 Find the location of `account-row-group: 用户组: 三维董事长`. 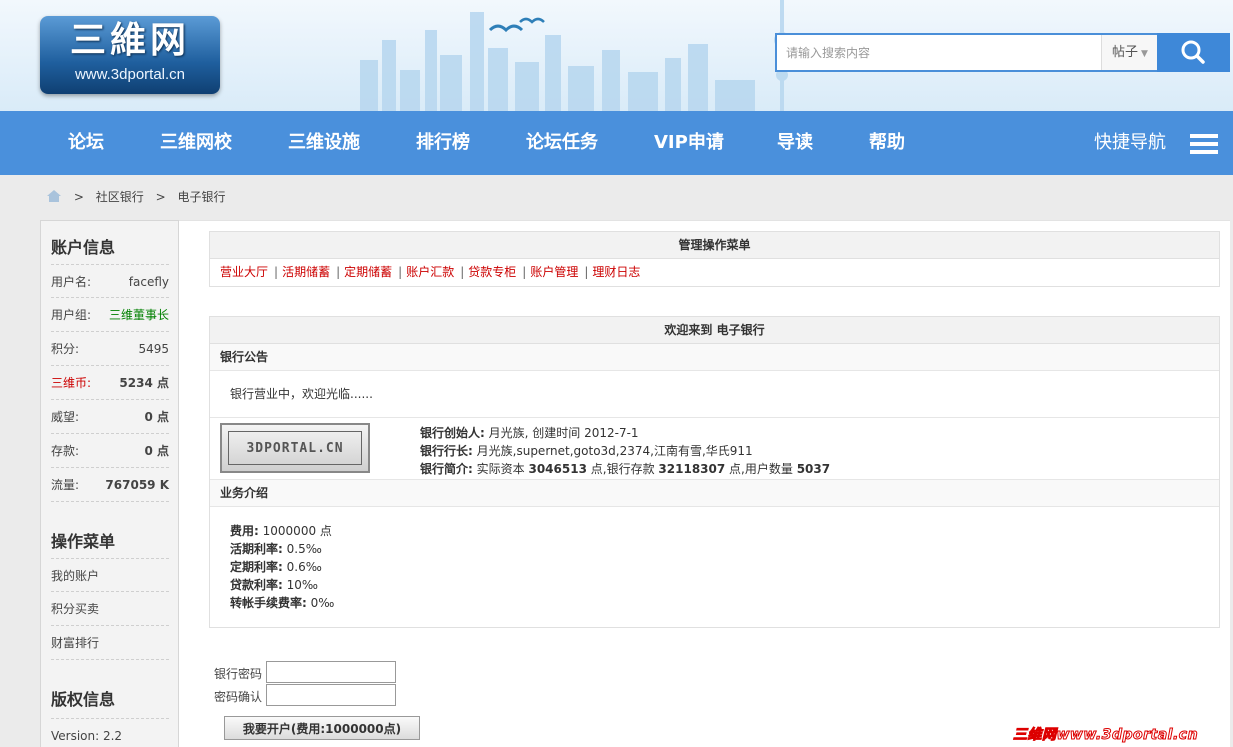

account-row-group: 用户组: 三维董事长 is located at coordinates (110, 315).